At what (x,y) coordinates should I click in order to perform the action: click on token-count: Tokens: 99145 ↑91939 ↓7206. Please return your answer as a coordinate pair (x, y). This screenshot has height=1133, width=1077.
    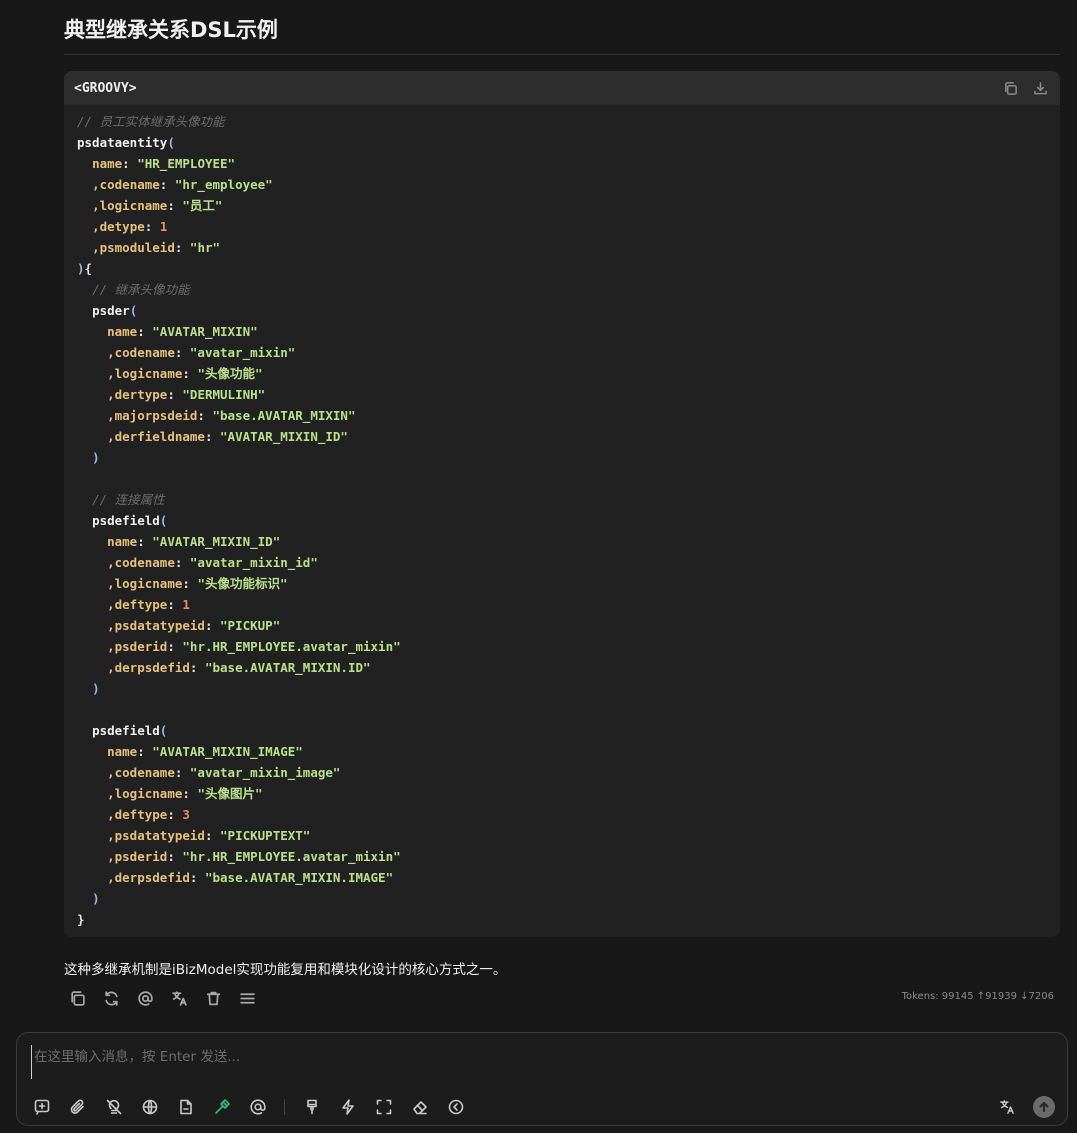
    Looking at the image, I should click on (977, 996).